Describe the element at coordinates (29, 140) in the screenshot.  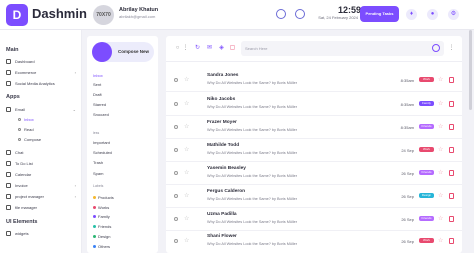
I see `sidebar-sub-compose: Compose` at that location.